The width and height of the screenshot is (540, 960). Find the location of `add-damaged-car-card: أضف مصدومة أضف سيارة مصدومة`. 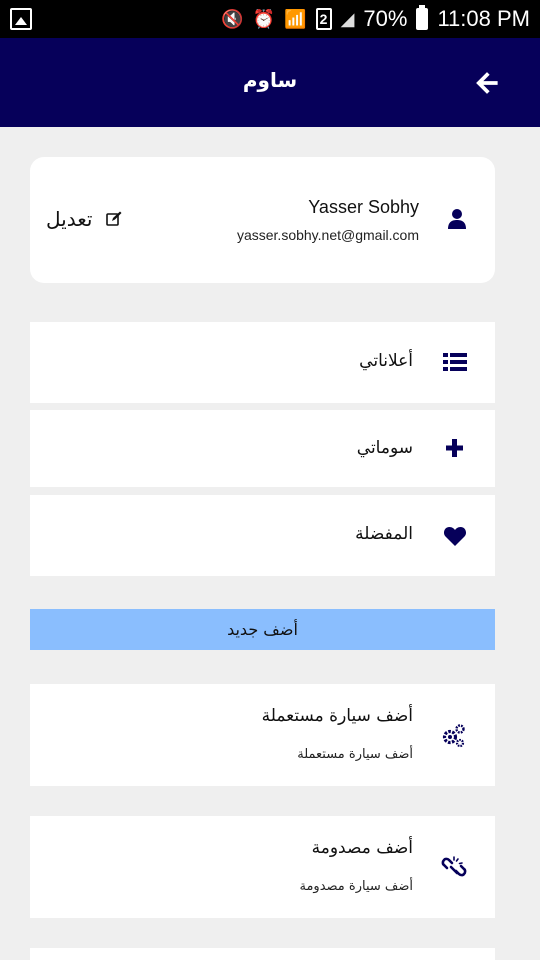

add-damaged-car-card: أضف مصدومة أضف سيارة مصدومة is located at coordinates (262, 867).